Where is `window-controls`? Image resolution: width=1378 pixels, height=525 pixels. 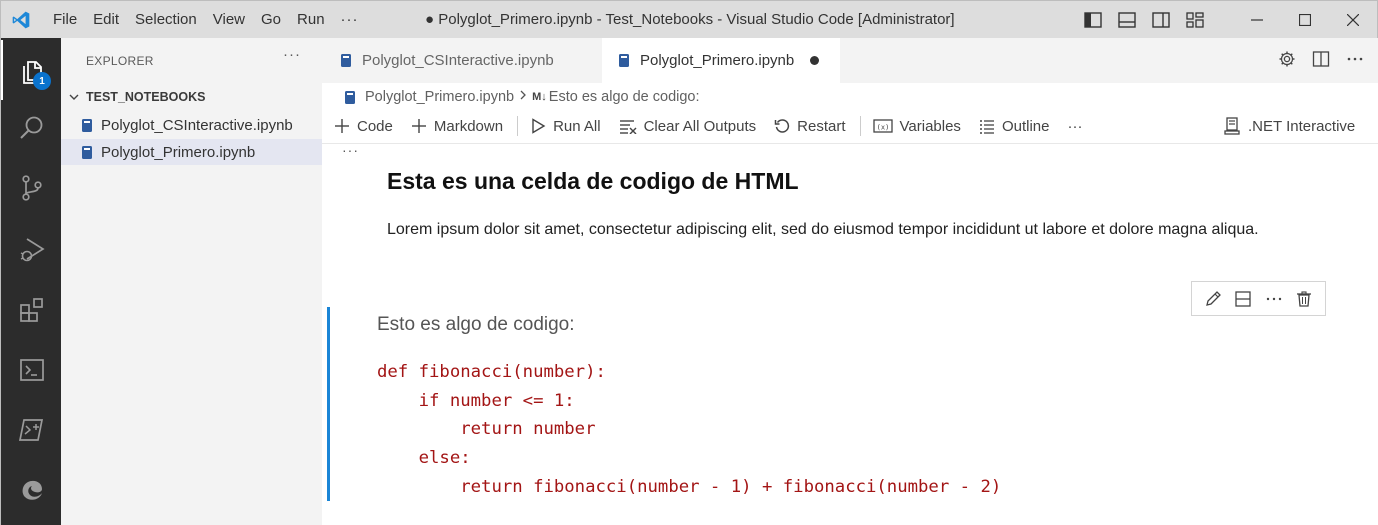 window-controls is located at coordinates (1305, 20).